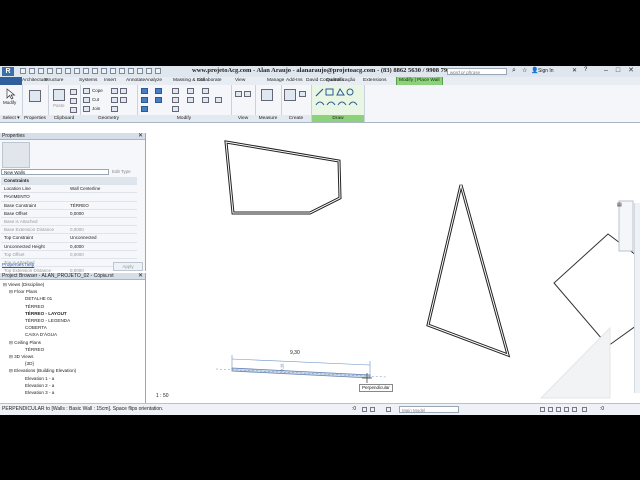  I want to click on browser-item: CAIXA D'ÁGUA, so click(41, 334).